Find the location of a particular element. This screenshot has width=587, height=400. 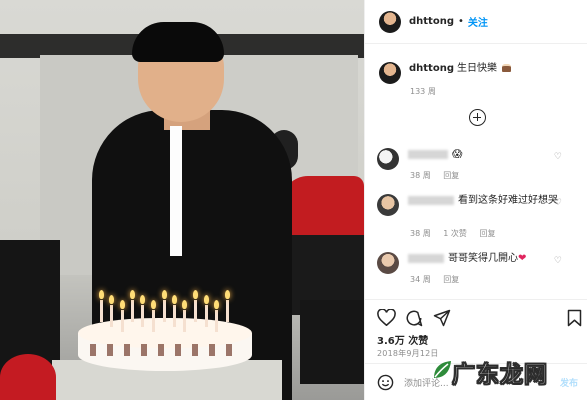

comment-item: 哥哥笑得几開心❤ ♡ is located at coordinates (477, 263).